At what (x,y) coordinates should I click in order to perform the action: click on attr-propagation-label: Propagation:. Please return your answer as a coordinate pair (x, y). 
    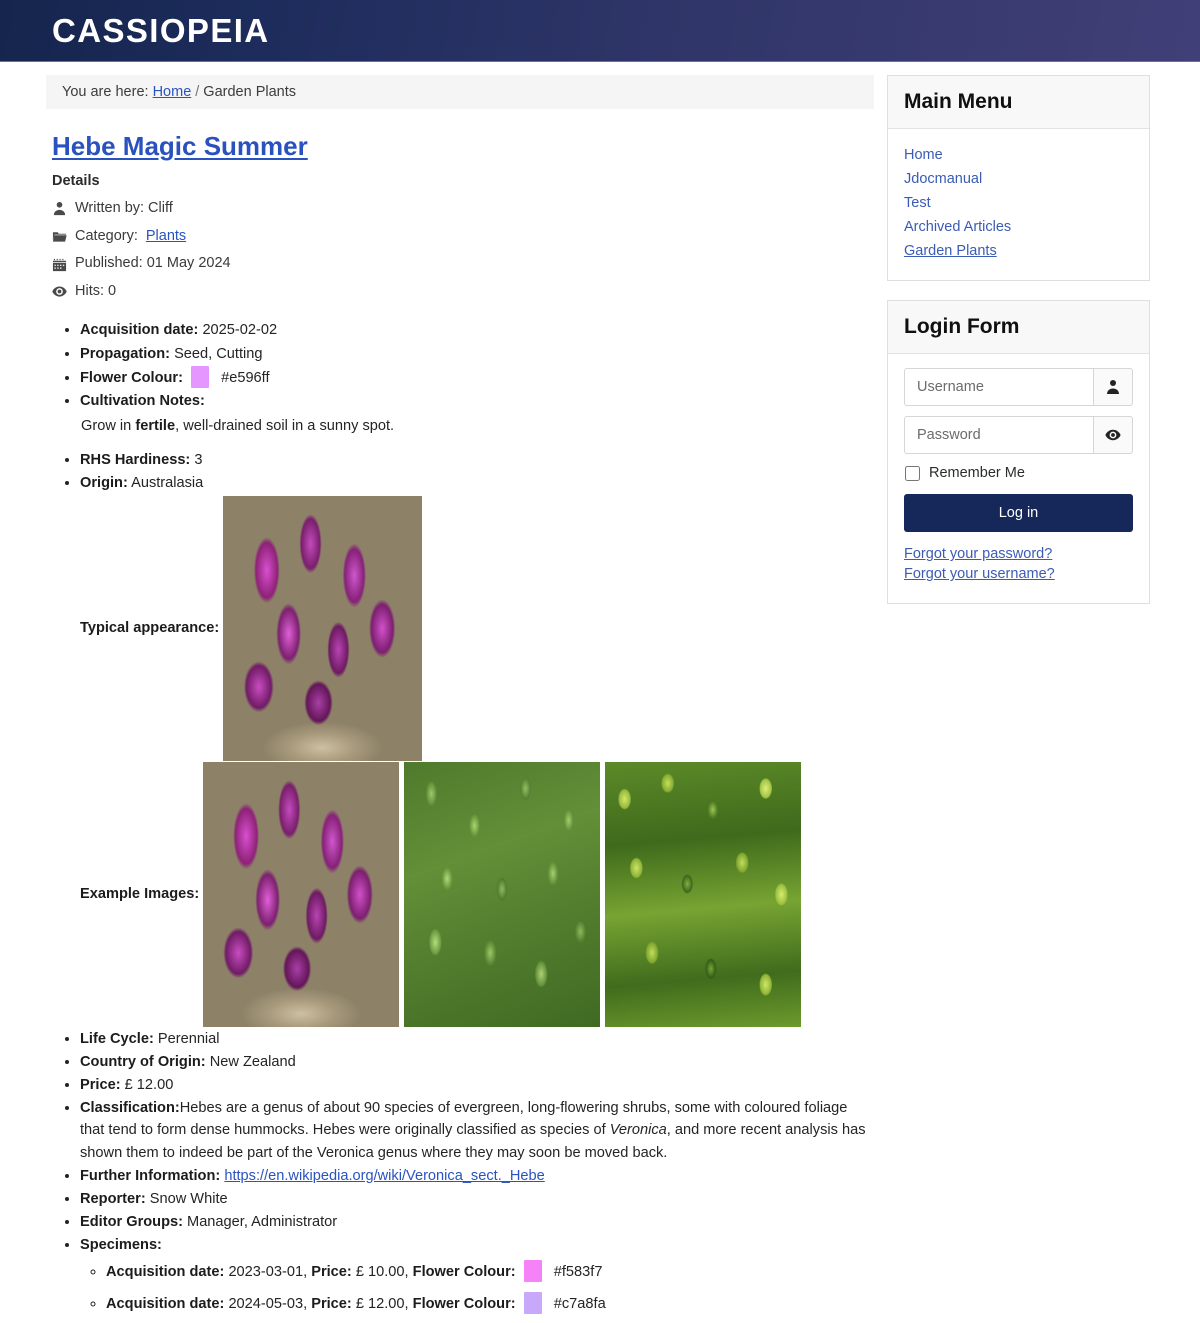
    Looking at the image, I should click on (125, 353).